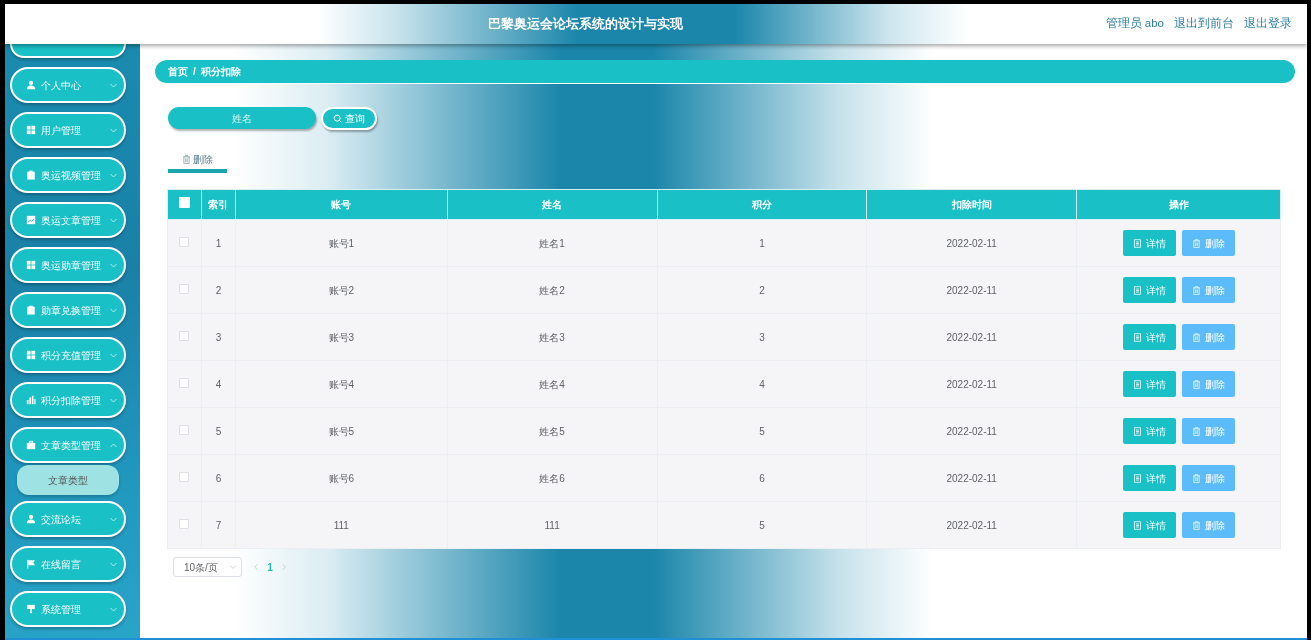 The height and width of the screenshot is (640, 1311). What do you see at coordinates (68, 480) in the screenshot?
I see `submenu-item: 文章类型` at bounding box center [68, 480].